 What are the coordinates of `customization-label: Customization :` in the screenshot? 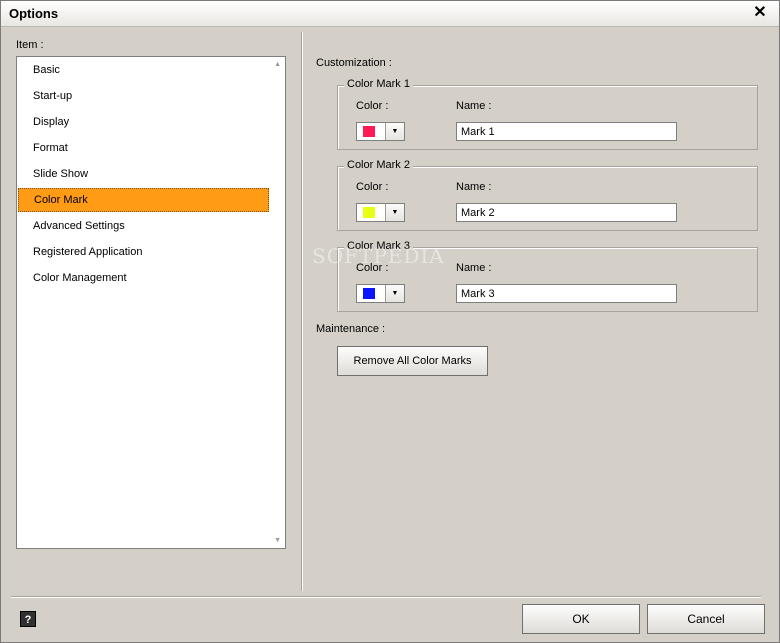 It's located at (354, 63).